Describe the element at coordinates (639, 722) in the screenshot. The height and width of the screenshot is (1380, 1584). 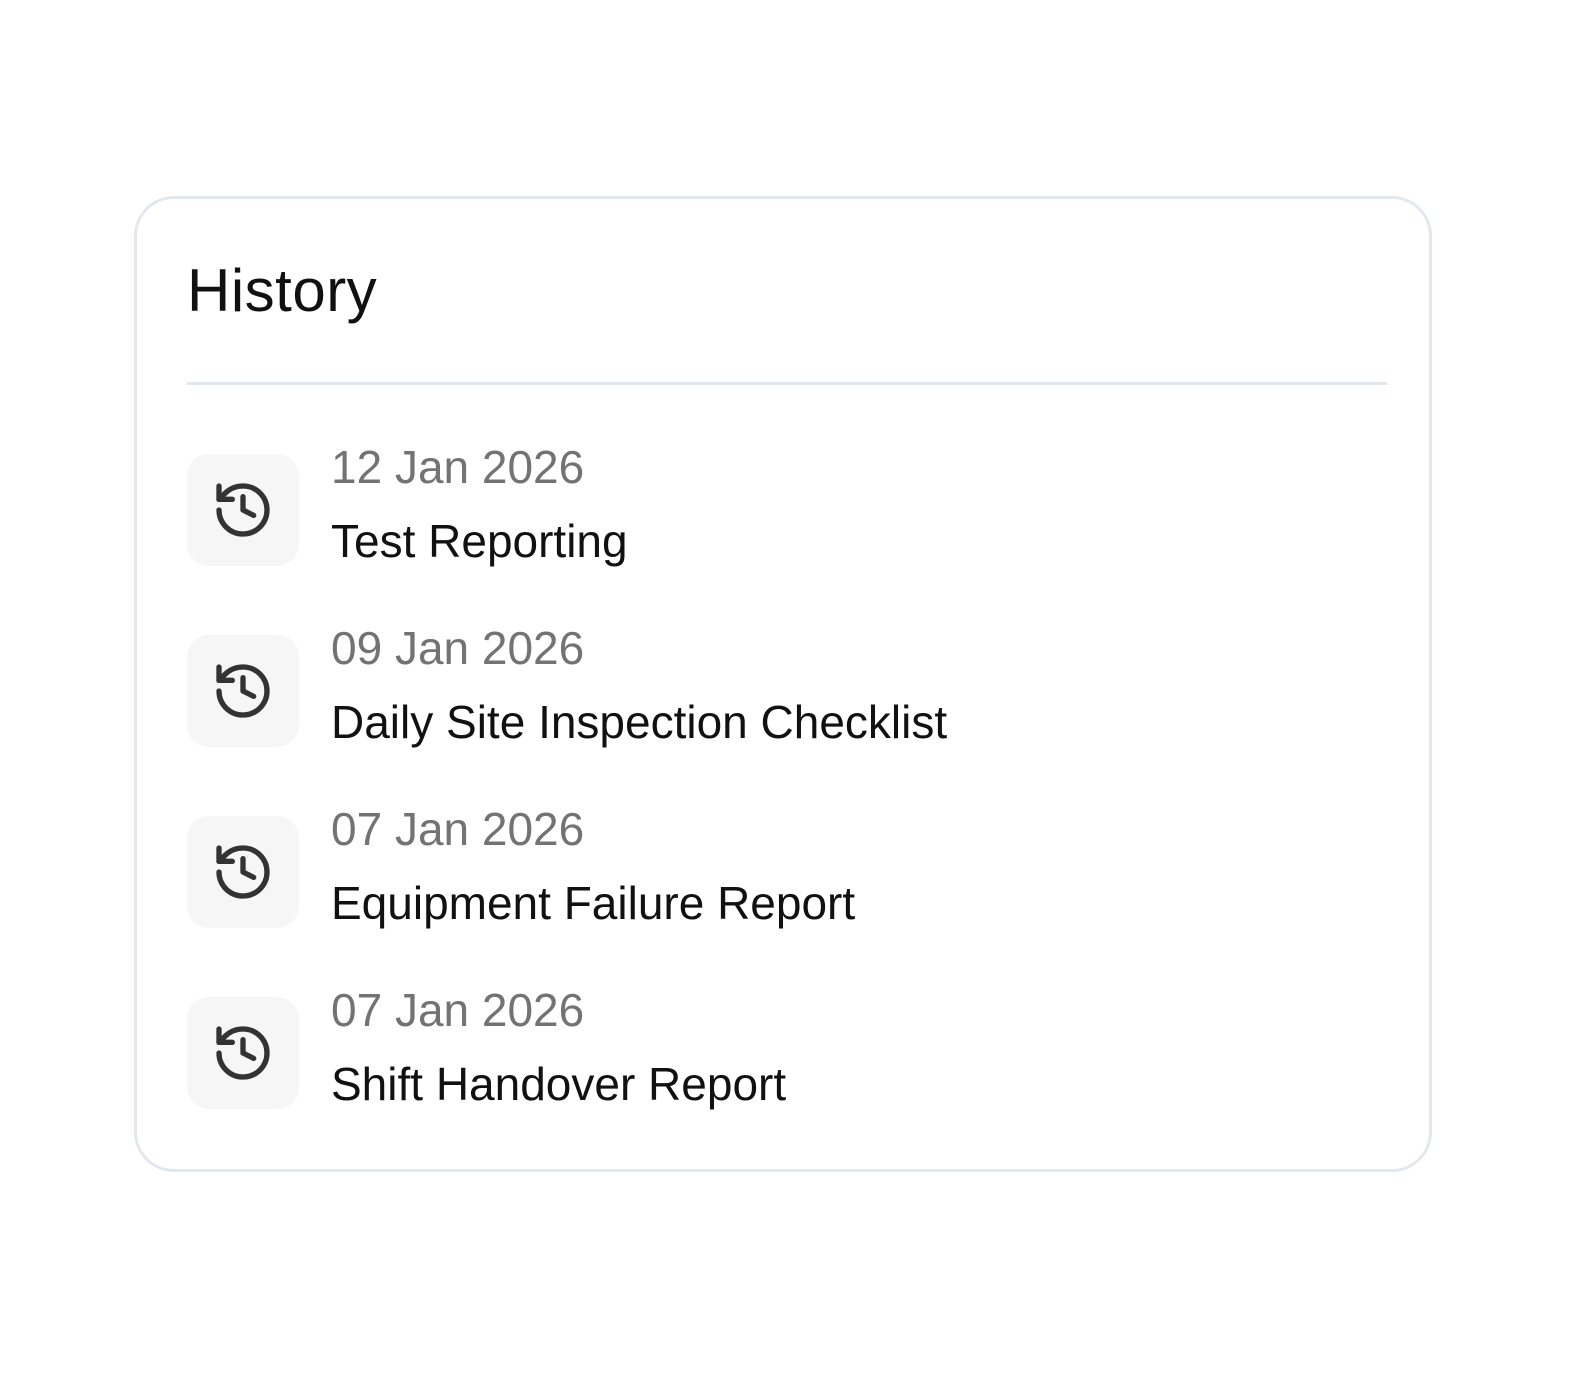
I see `history-item-name: Daily Site Inspection Checklist` at that location.